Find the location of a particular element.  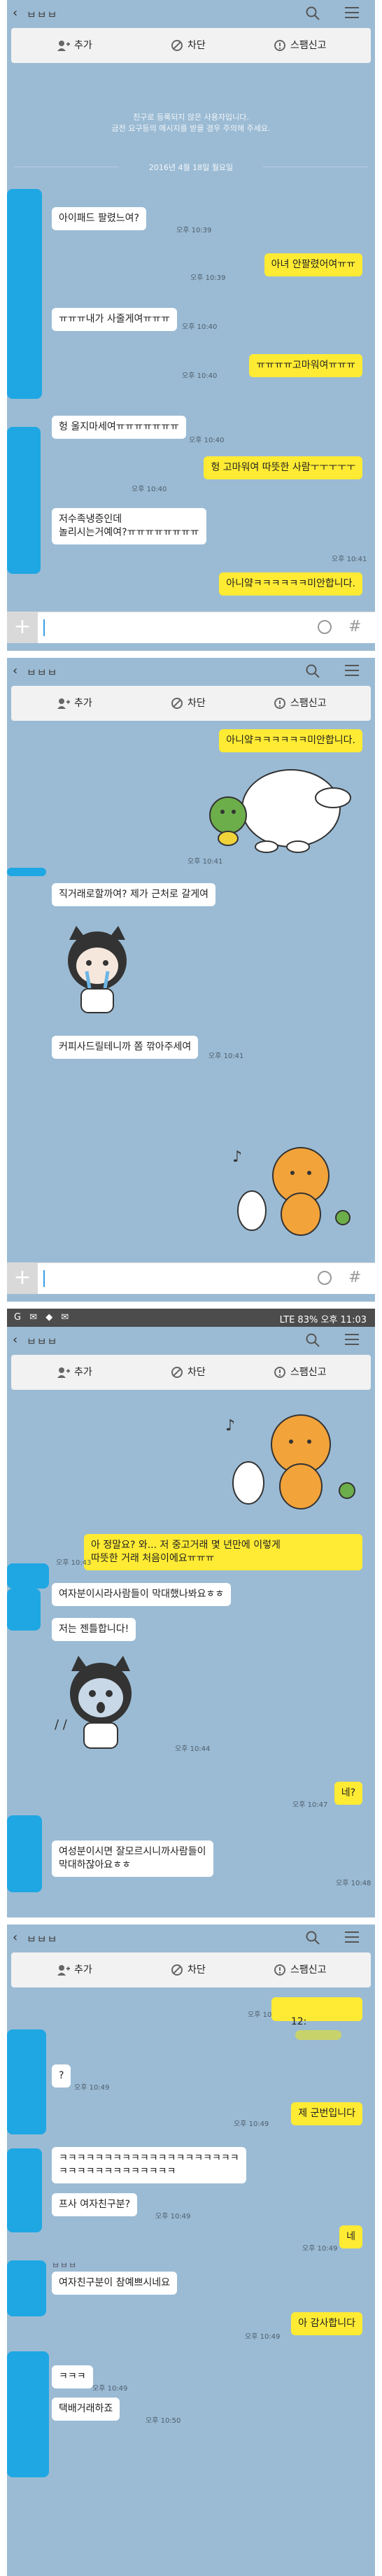

battery-label: 83% is located at coordinates (307, 1320).